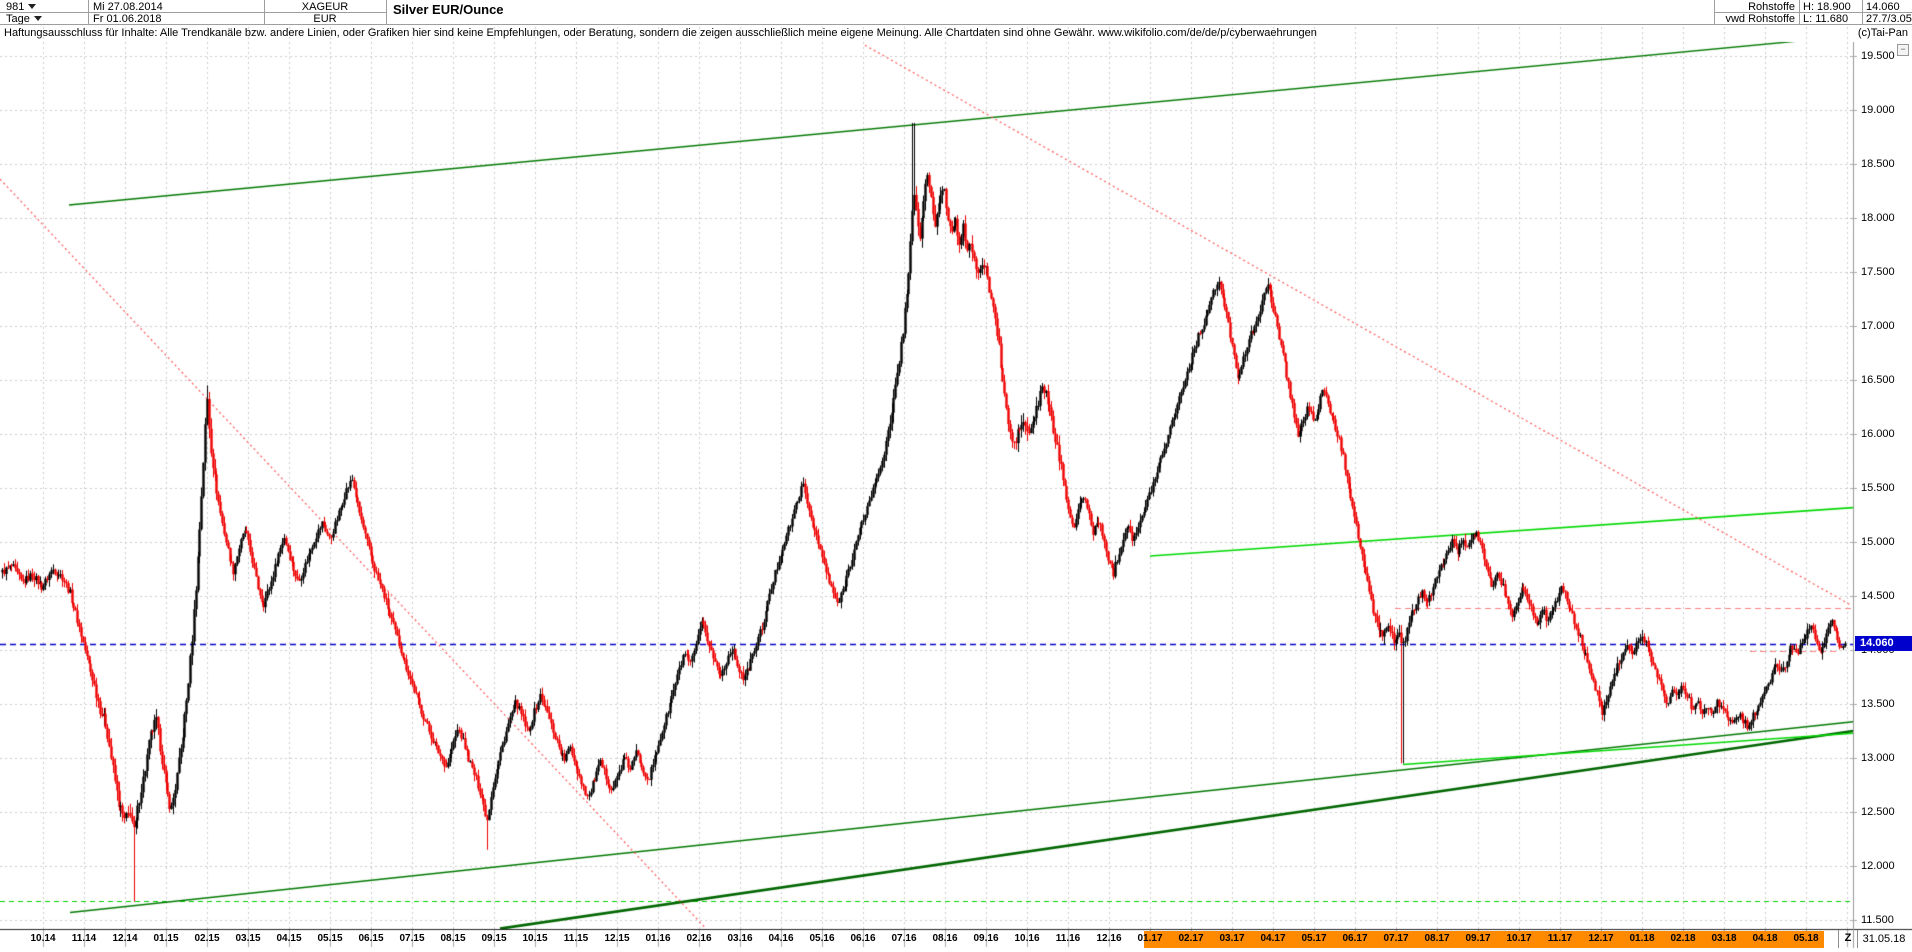 This screenshot has width=1912, height=952. I want to click on x-axis-label: 02.16, so click(699, 938).